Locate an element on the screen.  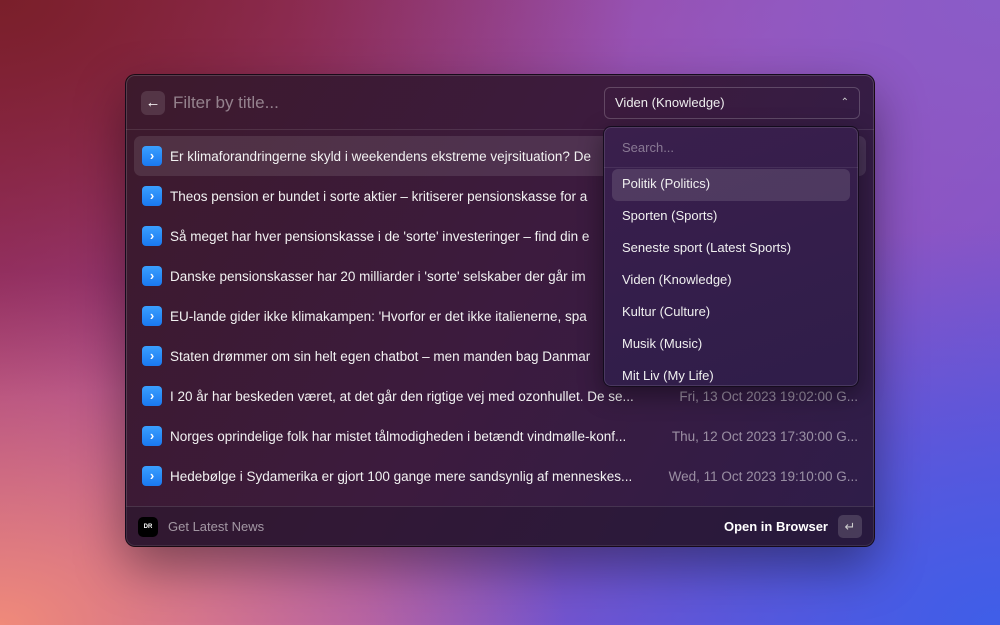
option-politik: Politik (Politics) is located at coordinates (731, 185).